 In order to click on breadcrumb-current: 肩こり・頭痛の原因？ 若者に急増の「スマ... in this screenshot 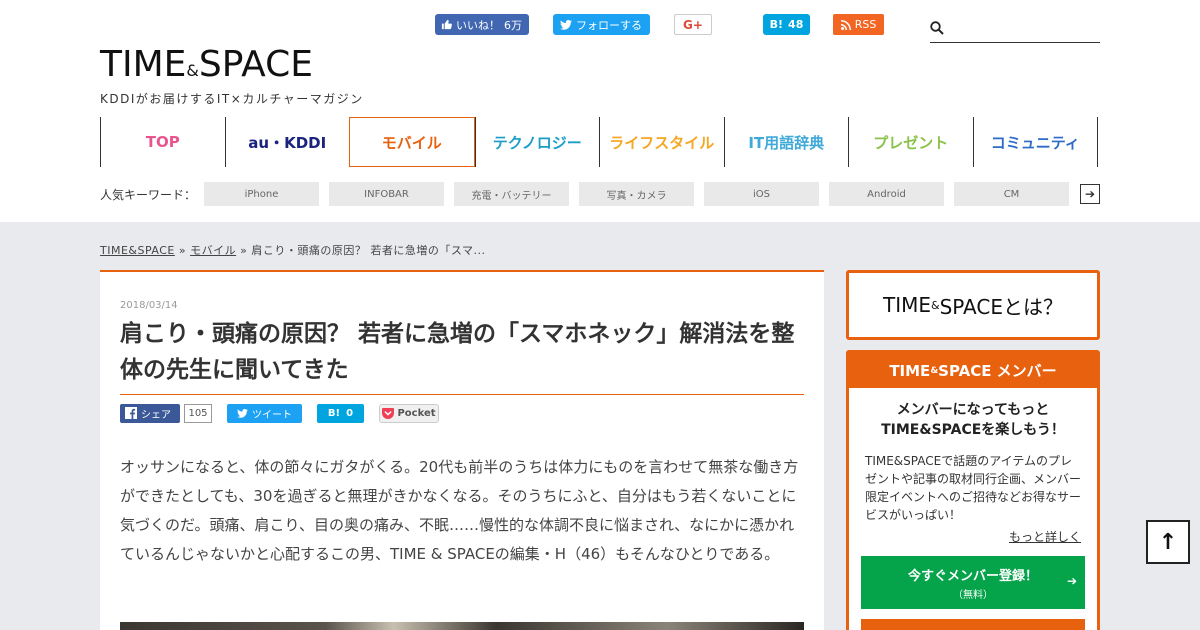, I will do `click(368, 250)`.